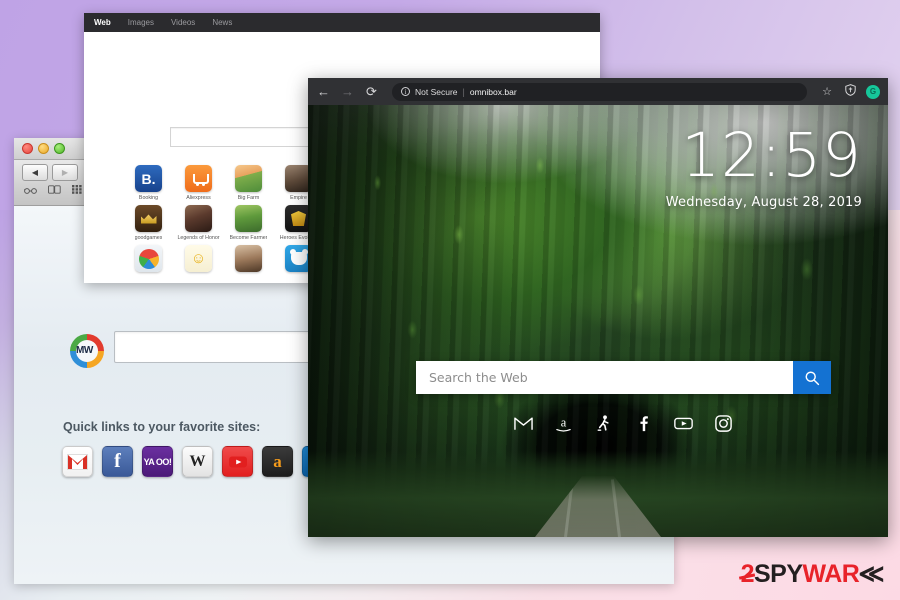 The width and height of the screenshot is (900, 600). I want to click on tile-label: Empire, so click(298, 198).